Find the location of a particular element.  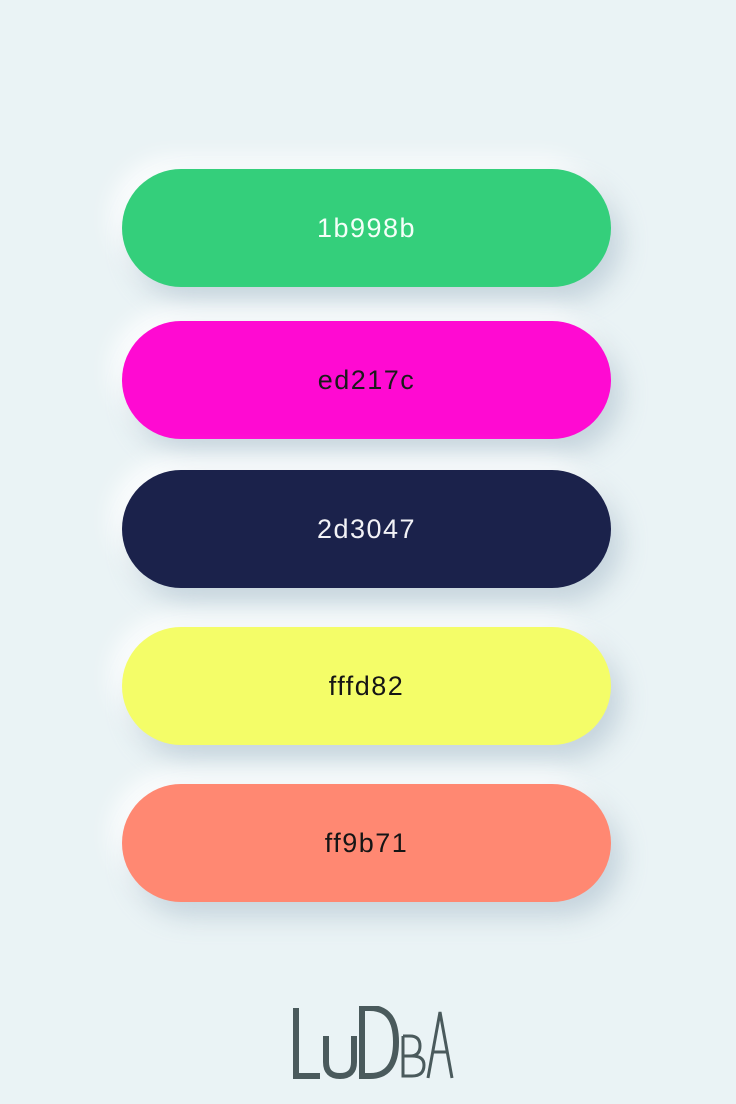

color-code-label: 2d3047 is located at coordinates (366, 528).